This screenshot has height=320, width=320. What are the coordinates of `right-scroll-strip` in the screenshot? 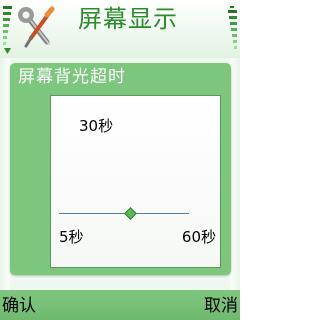 It's located at (235, 174).